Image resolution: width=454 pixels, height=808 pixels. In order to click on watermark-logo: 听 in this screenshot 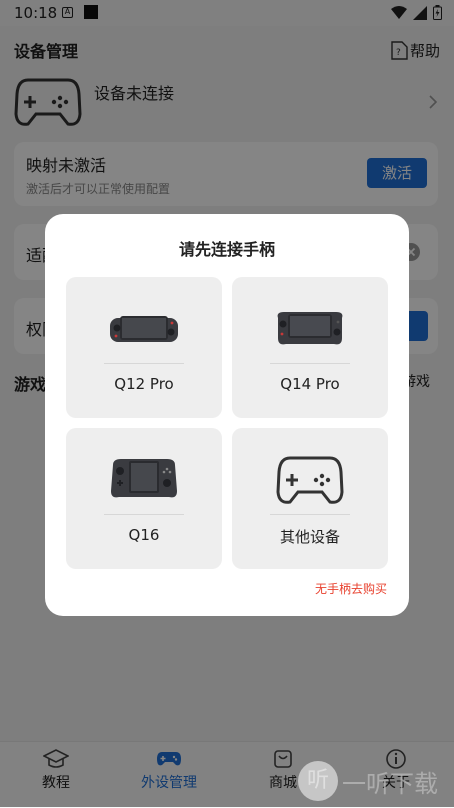, I will do `click(318, 781)`.